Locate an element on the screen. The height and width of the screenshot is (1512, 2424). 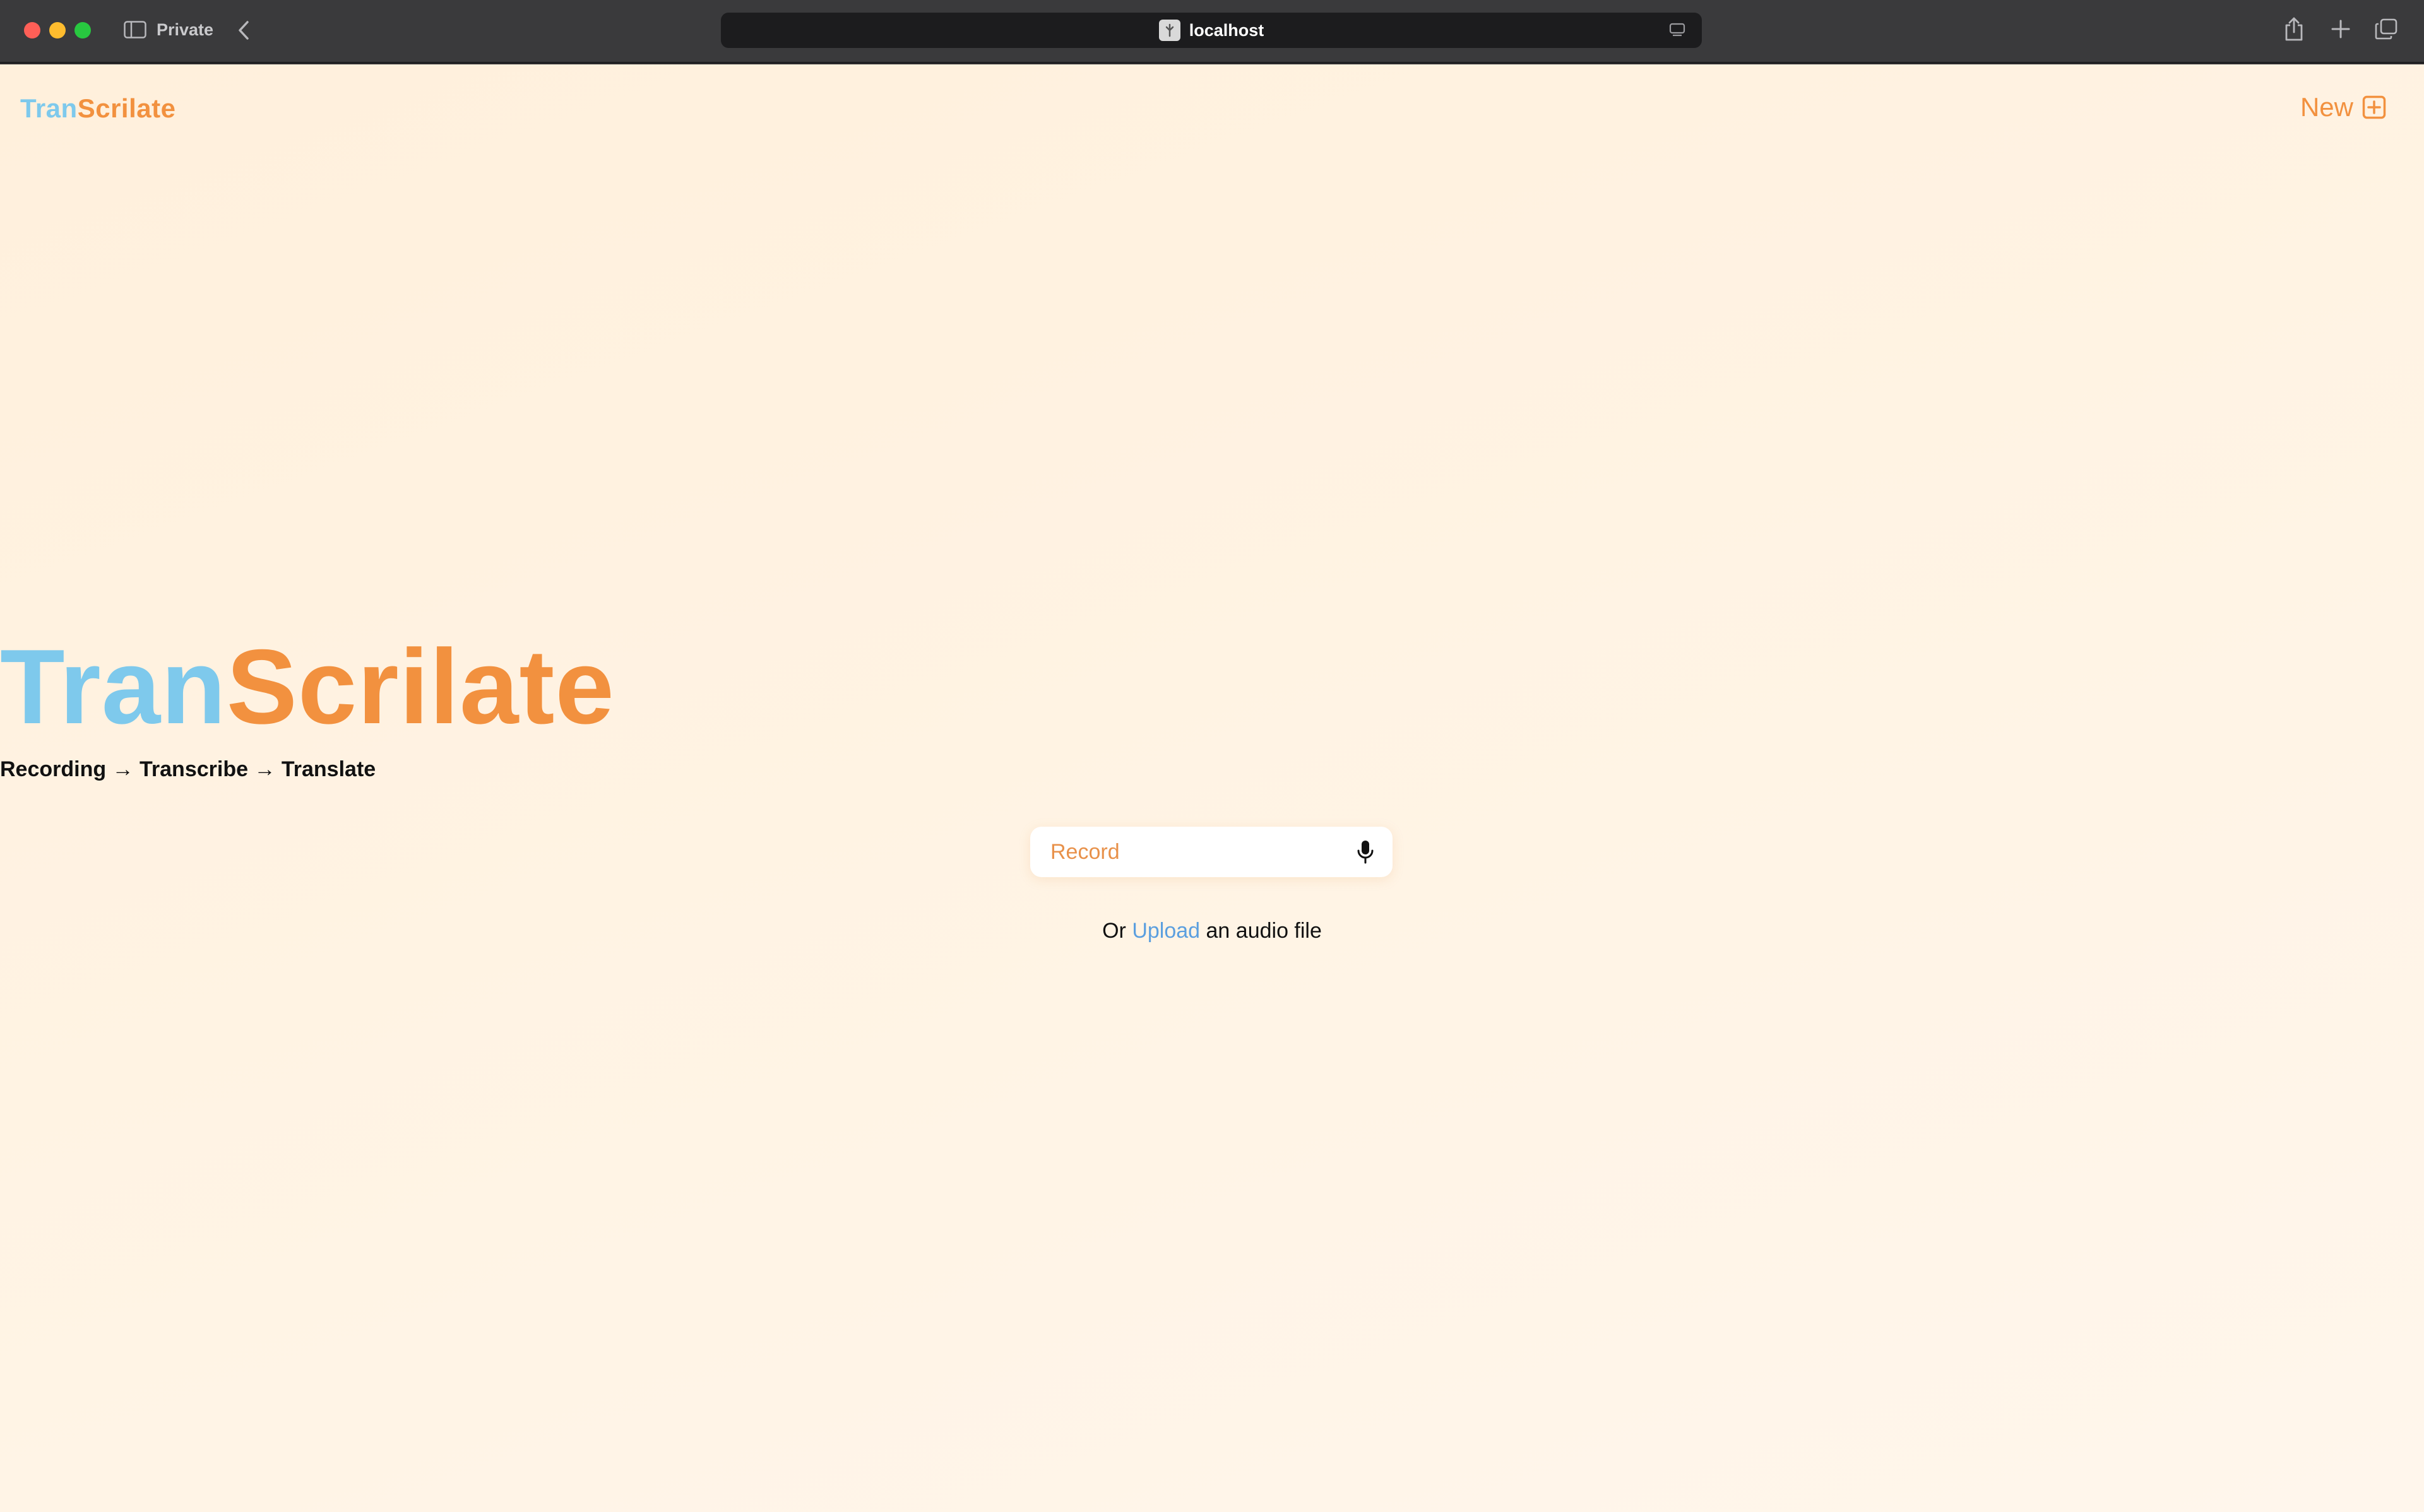
minimize-window-button is located at coordinates (58, 30).